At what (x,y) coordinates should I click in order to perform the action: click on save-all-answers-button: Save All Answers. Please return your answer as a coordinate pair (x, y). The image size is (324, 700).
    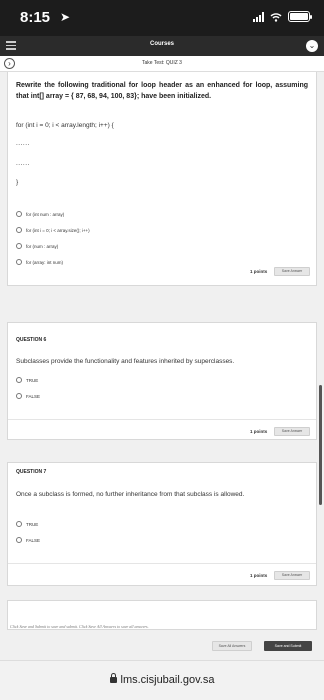
    Looking at the image, I should click on (232, 646).